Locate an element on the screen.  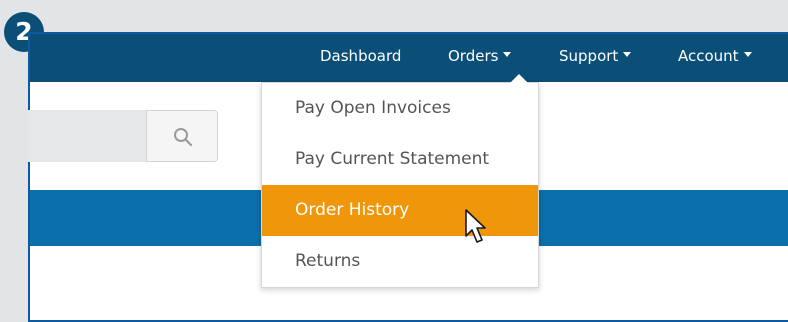
nav-support: Support is located at coordinates (595, 56).